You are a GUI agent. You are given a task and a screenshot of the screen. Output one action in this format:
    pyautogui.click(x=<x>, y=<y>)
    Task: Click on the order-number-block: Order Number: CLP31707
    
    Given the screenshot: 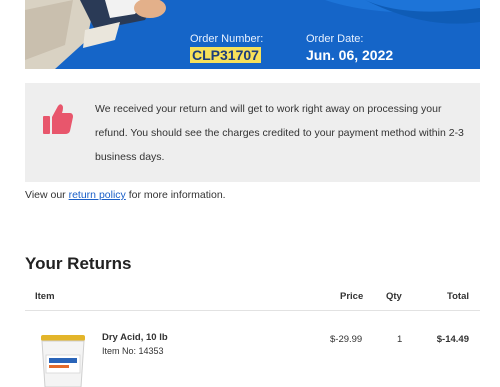 What is the action you would take?
    pyautogui.click(x=226, y=48)
    